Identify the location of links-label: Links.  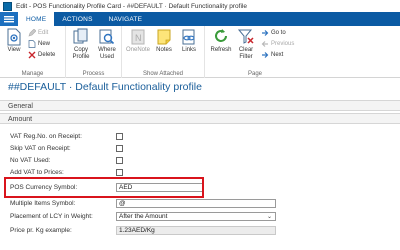
(188, 50).